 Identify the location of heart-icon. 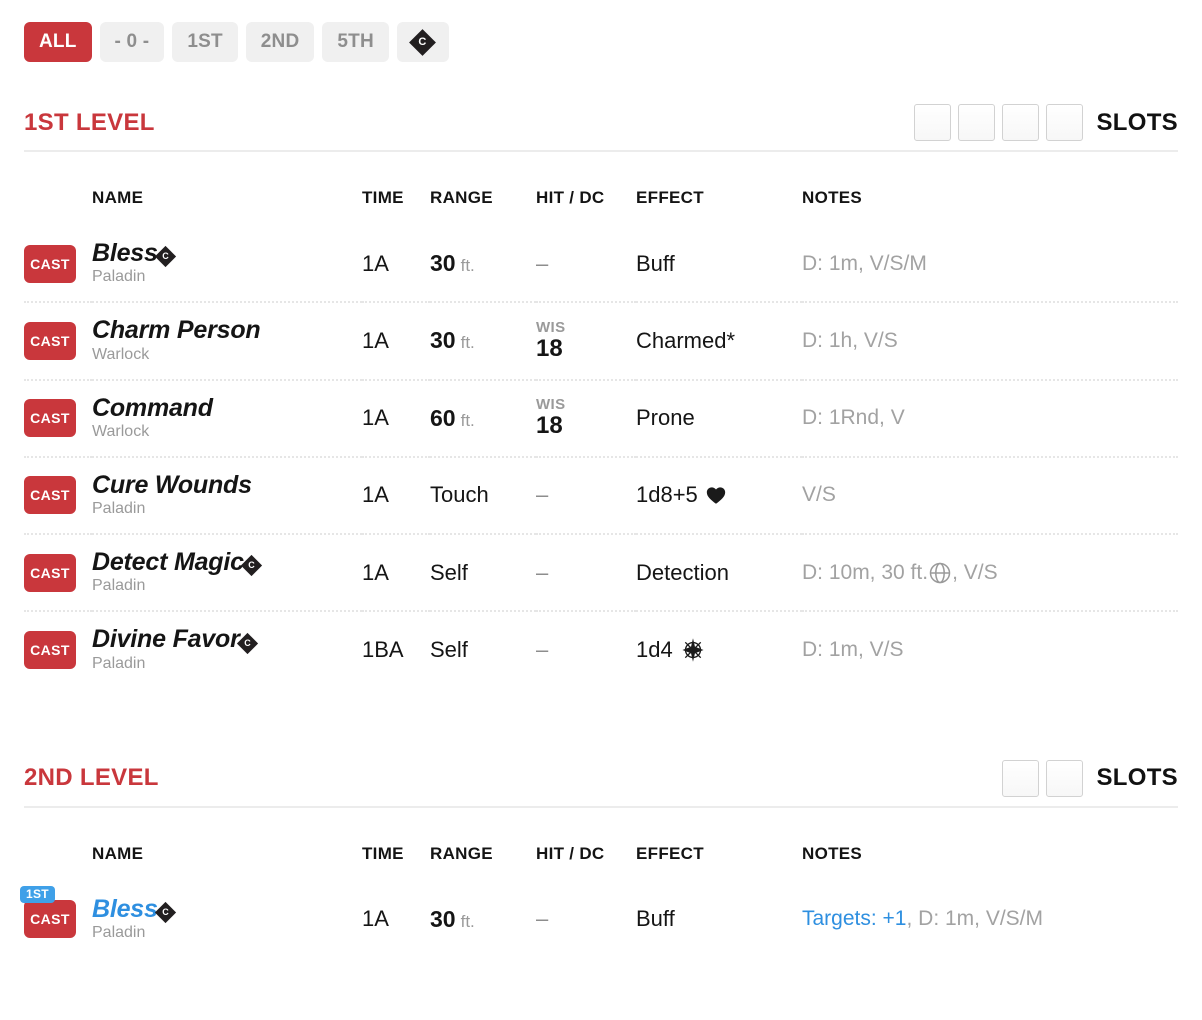
(716, 495).